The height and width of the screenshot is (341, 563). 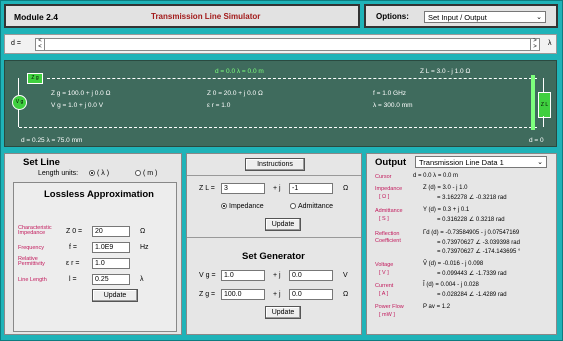 I want to click on er-text: ε r = 1.0, so click(x=219, y=105).